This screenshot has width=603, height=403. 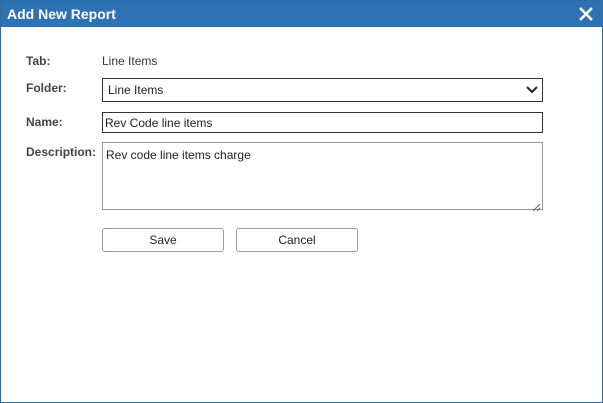 What do you see at coordinates (586, 14) in the screenshot?
I see `close-icon` at bounding box center [586, 14].